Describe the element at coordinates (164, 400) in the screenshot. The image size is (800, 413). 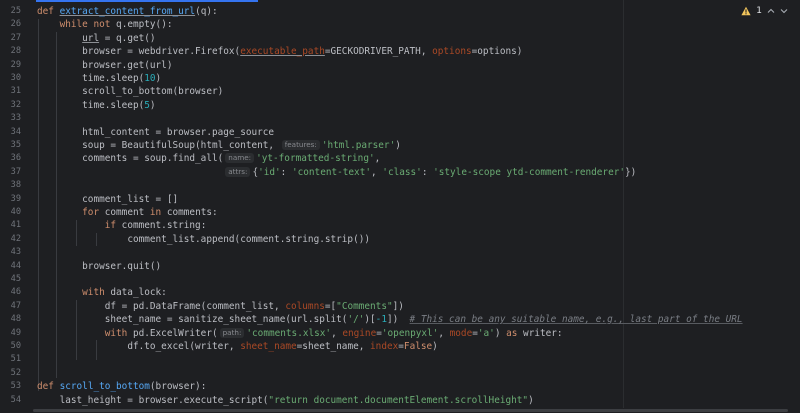
I see `code-text: last_height = browser.execute_script(` at that location.